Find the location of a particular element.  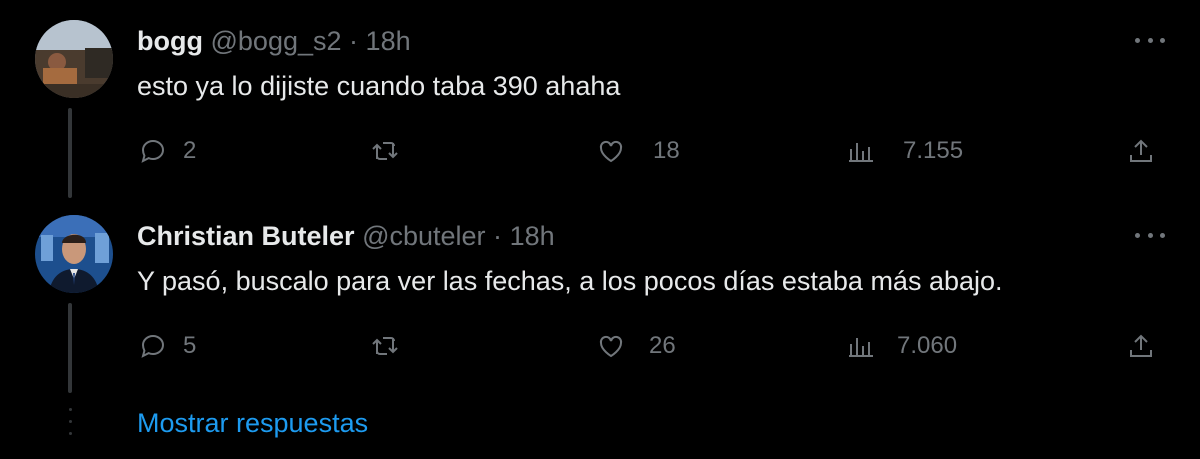

reply-button: 2 is located at coordinates (166, 151).